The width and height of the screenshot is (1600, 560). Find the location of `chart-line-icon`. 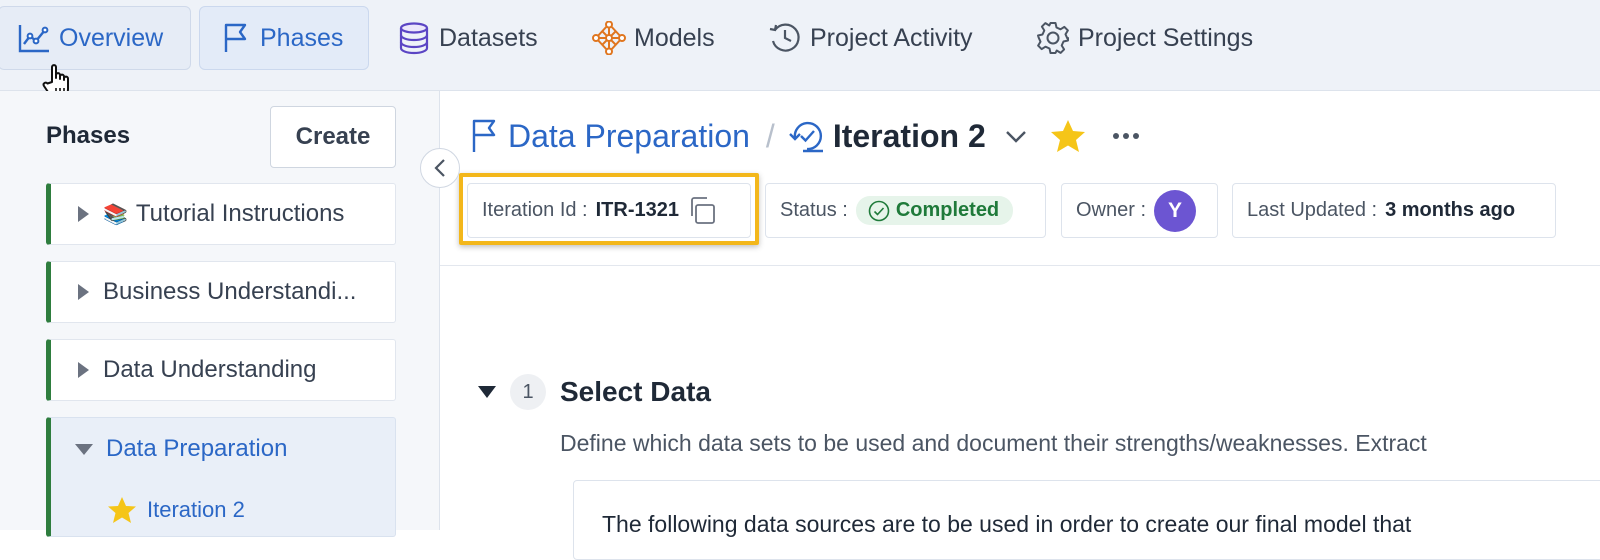

chart-line-icon is located at coordinates (34, 38).